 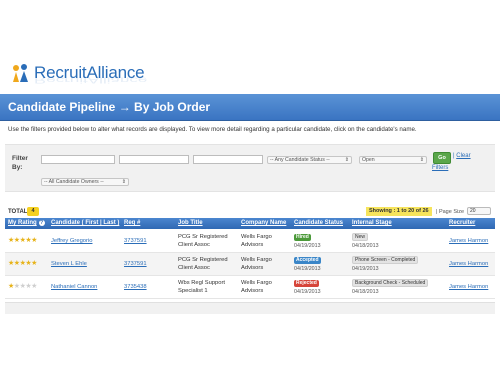 I want to click on job-title-line1: Wbs Regl Support, so click(x=202, y=283).